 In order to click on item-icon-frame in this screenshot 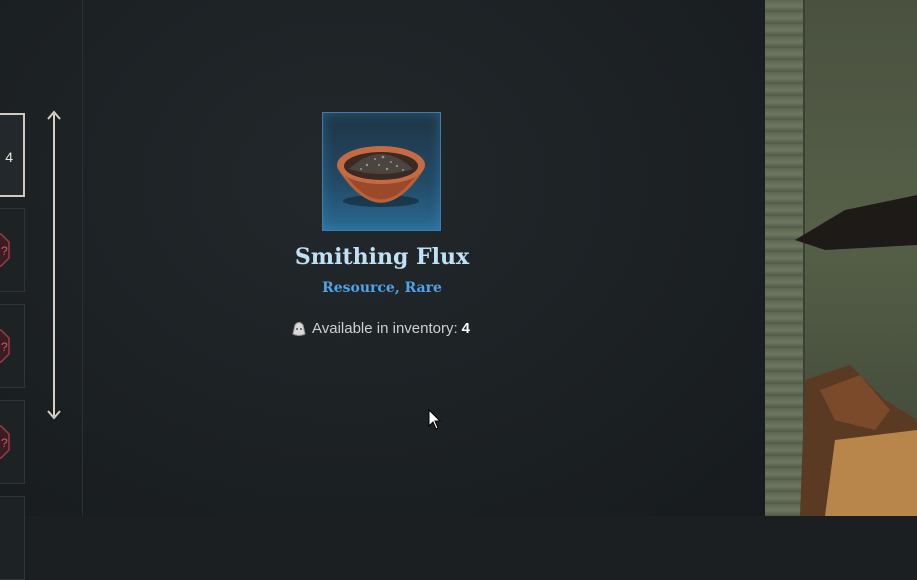, I will do `click(381, 171)`.